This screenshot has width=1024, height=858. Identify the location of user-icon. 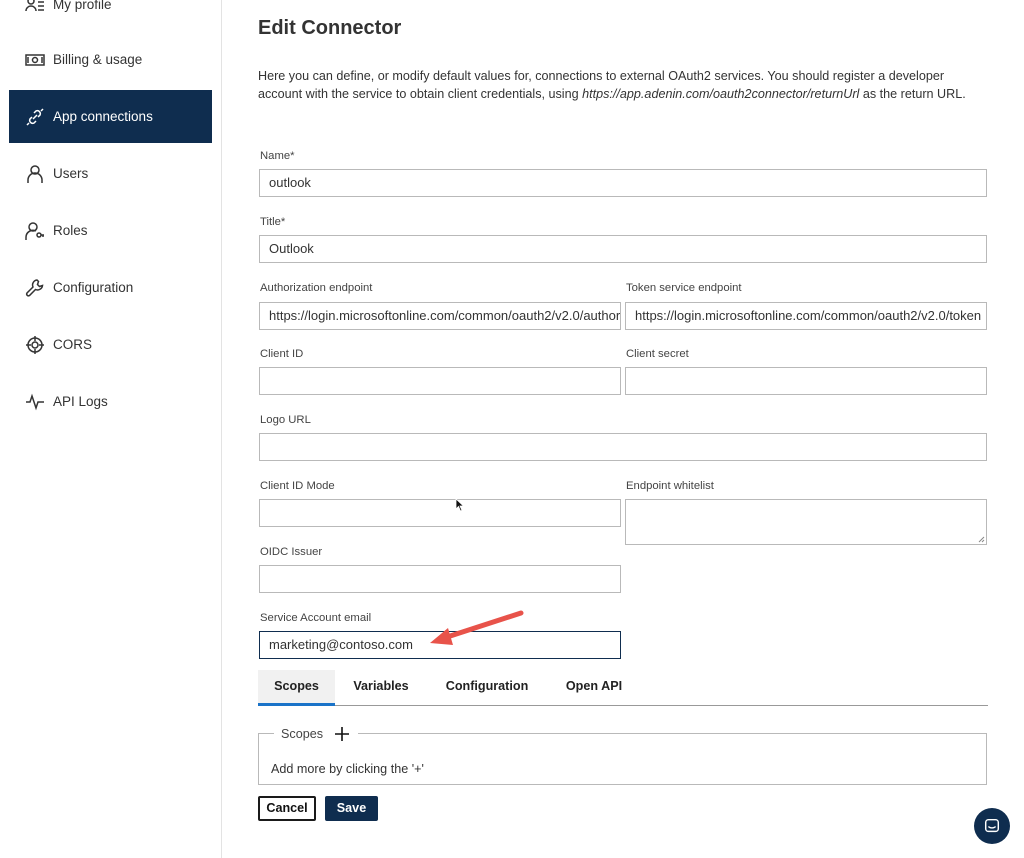
(35, 174).